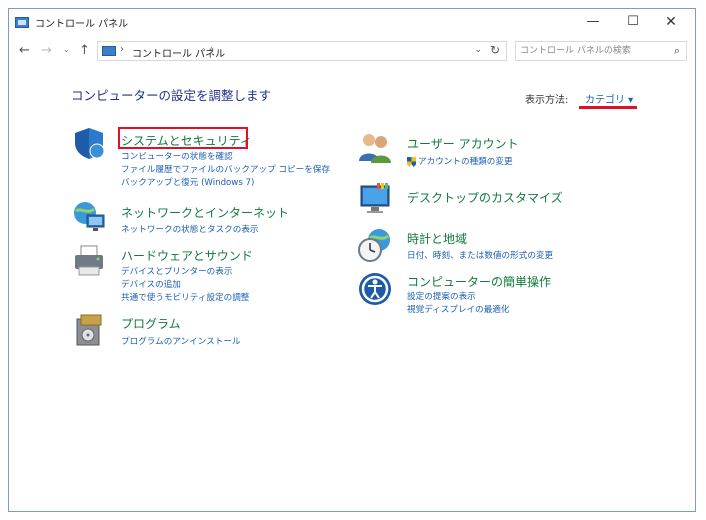 This screenshot has height=520, width=706. Describe the element at coordinates (185, 297) in the screenshot. I see `link-mobility-settings: 共通で使うモビリティ設定の調整` at that location.